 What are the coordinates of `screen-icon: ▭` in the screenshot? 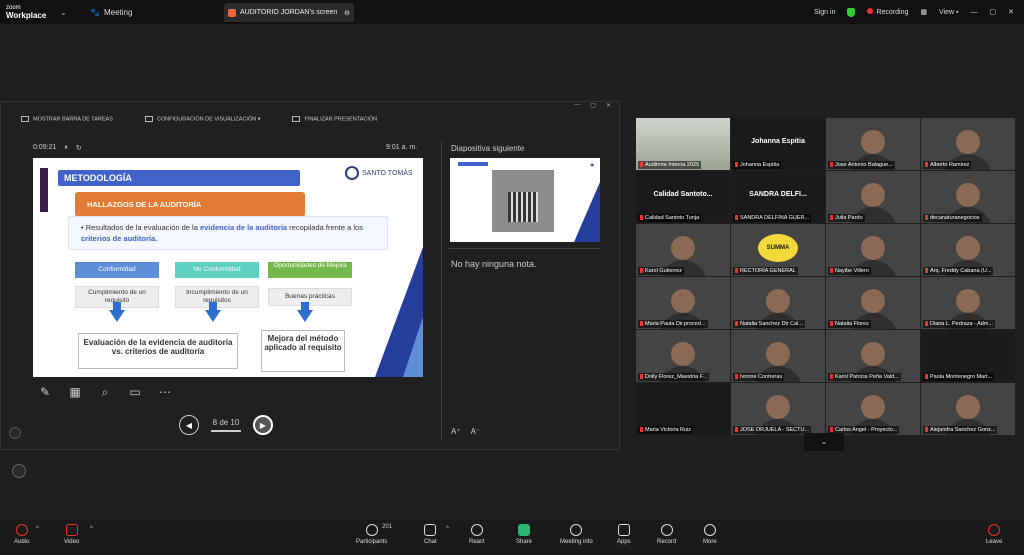 It's located at (135, 392).